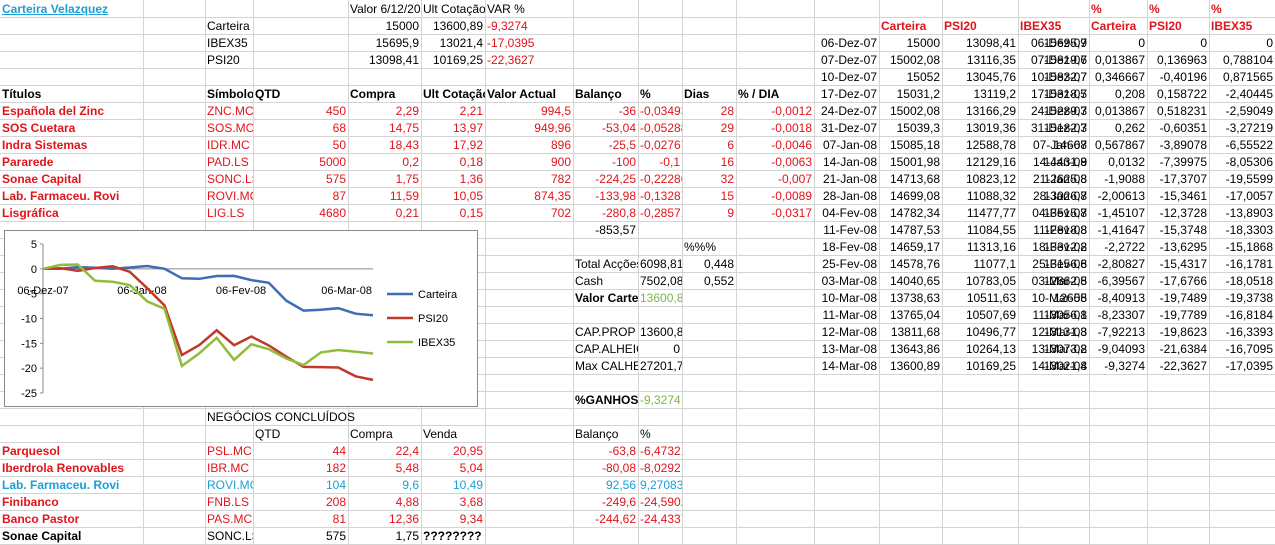 Image resolution: width=1275 pixels, height=545 pixels. What do you see at coordinates (467, 128) in the screenshot?
I see `holding-cell: 13,97` at bounding box center [467, 128].